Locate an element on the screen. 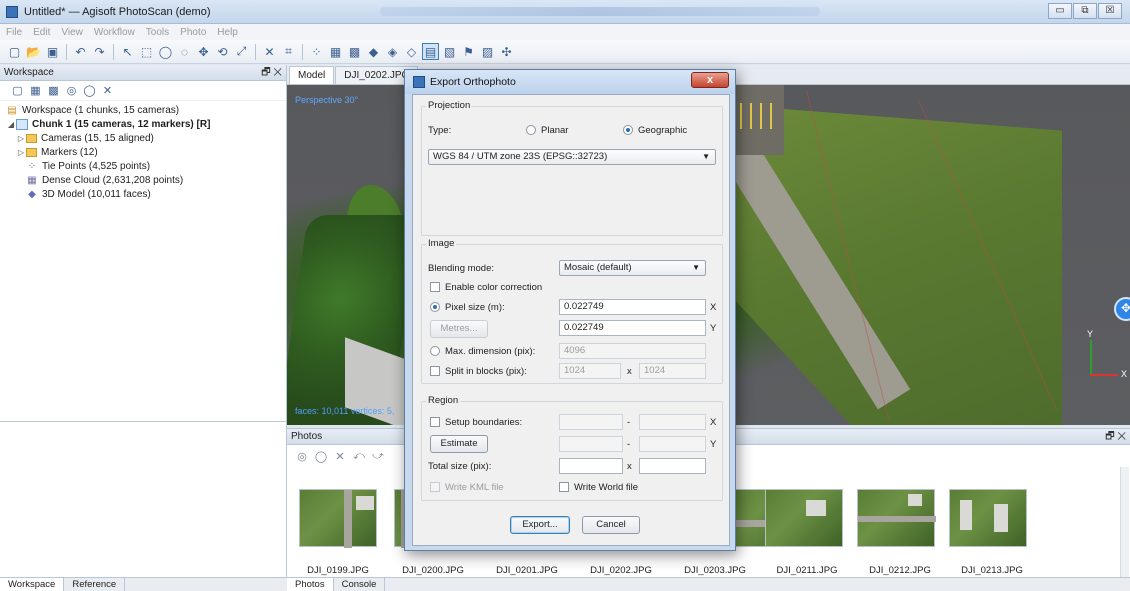  tab-photos: Photos is located at coordinates (310, 584).